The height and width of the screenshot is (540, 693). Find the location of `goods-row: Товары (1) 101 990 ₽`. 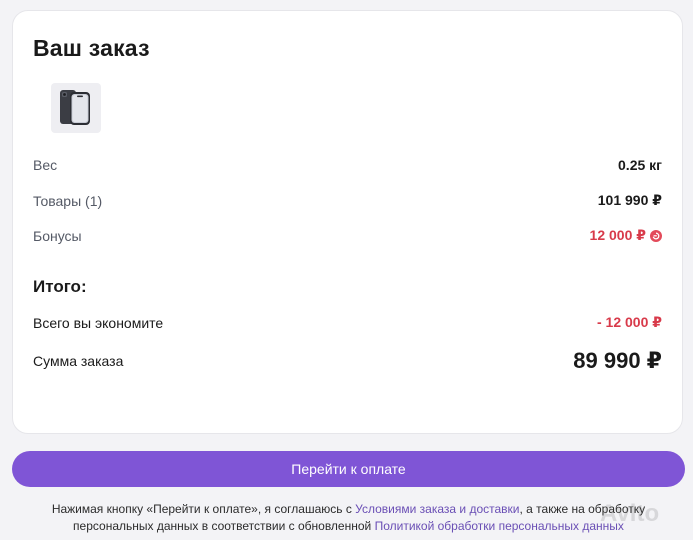

goods-row: Товары (1) 101 990 ₽ is located at coordinates (347, 200).